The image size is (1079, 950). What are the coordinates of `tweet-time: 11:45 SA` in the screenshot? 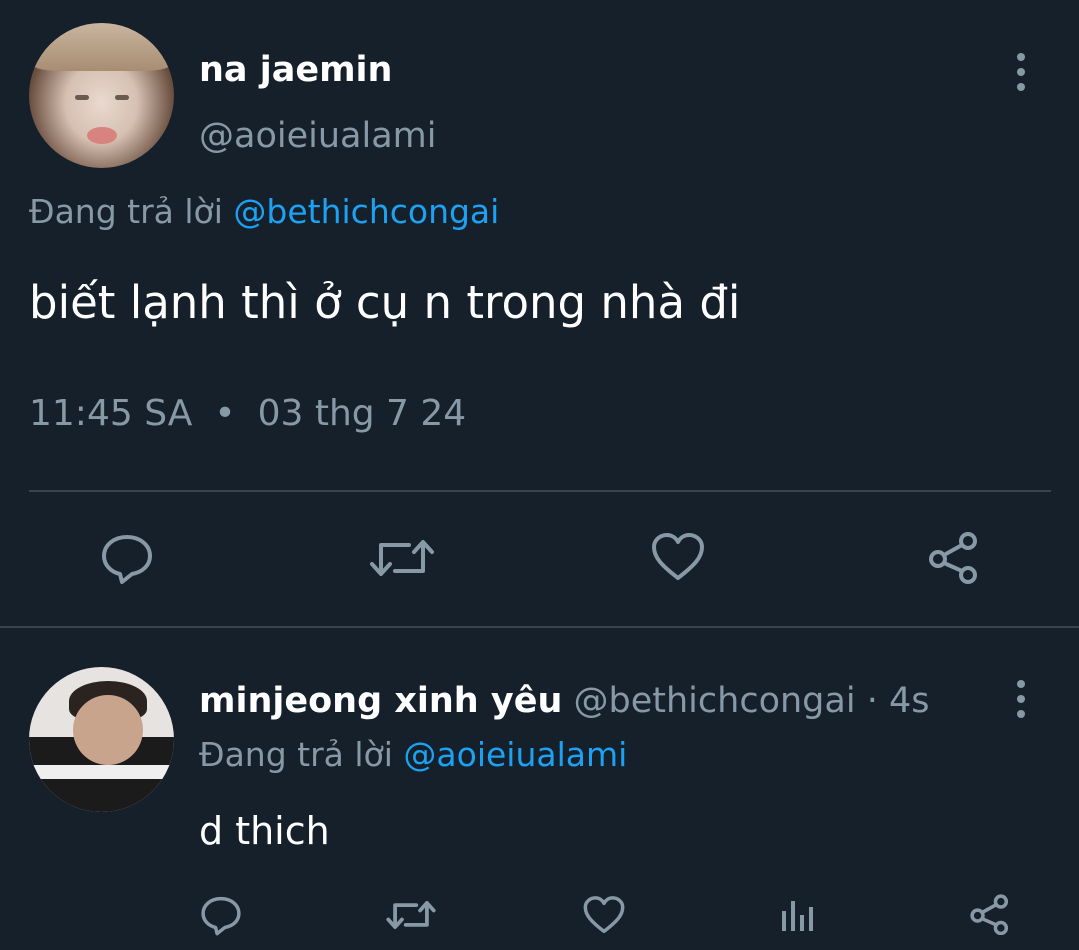 It's located at (111, 413).